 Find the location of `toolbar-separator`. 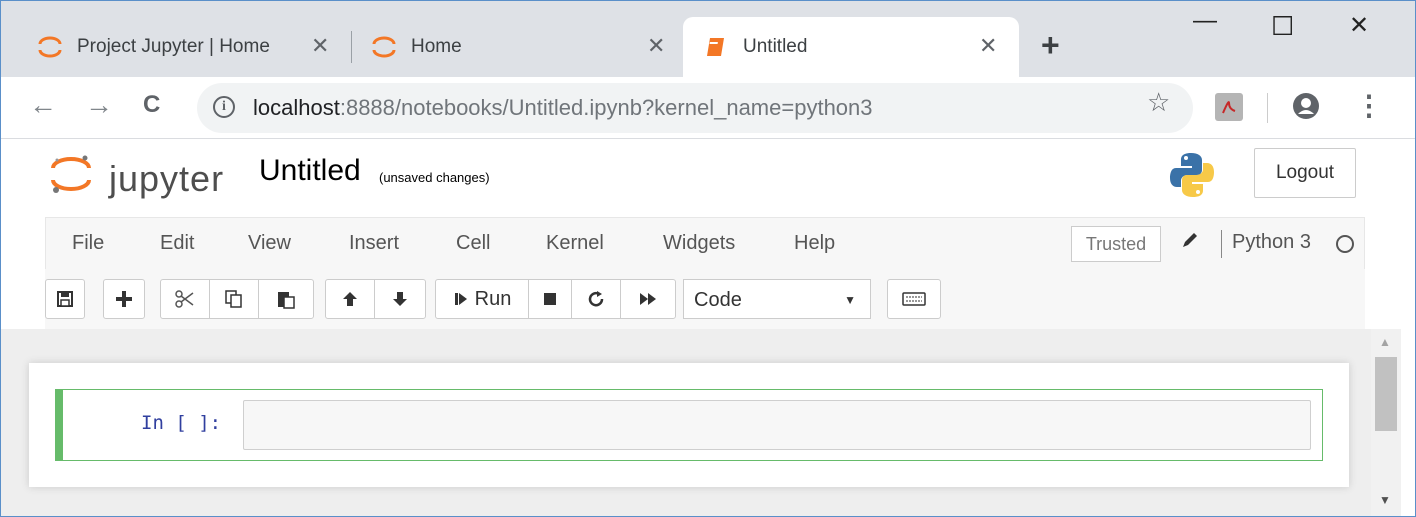

toolbar-separator is located at coordinates (1267, 108).